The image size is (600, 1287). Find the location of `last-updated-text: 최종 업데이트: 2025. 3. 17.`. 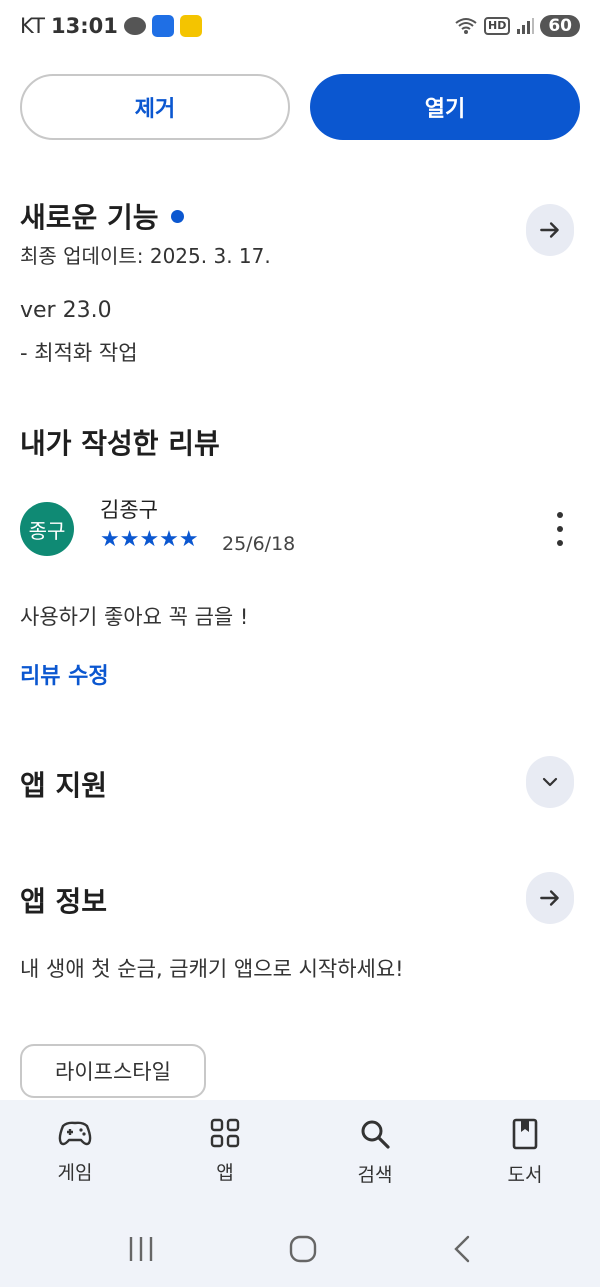

last-updated-text: 최종 업데이트: 2025. 3. 17. is located at coordinates (145, 256).